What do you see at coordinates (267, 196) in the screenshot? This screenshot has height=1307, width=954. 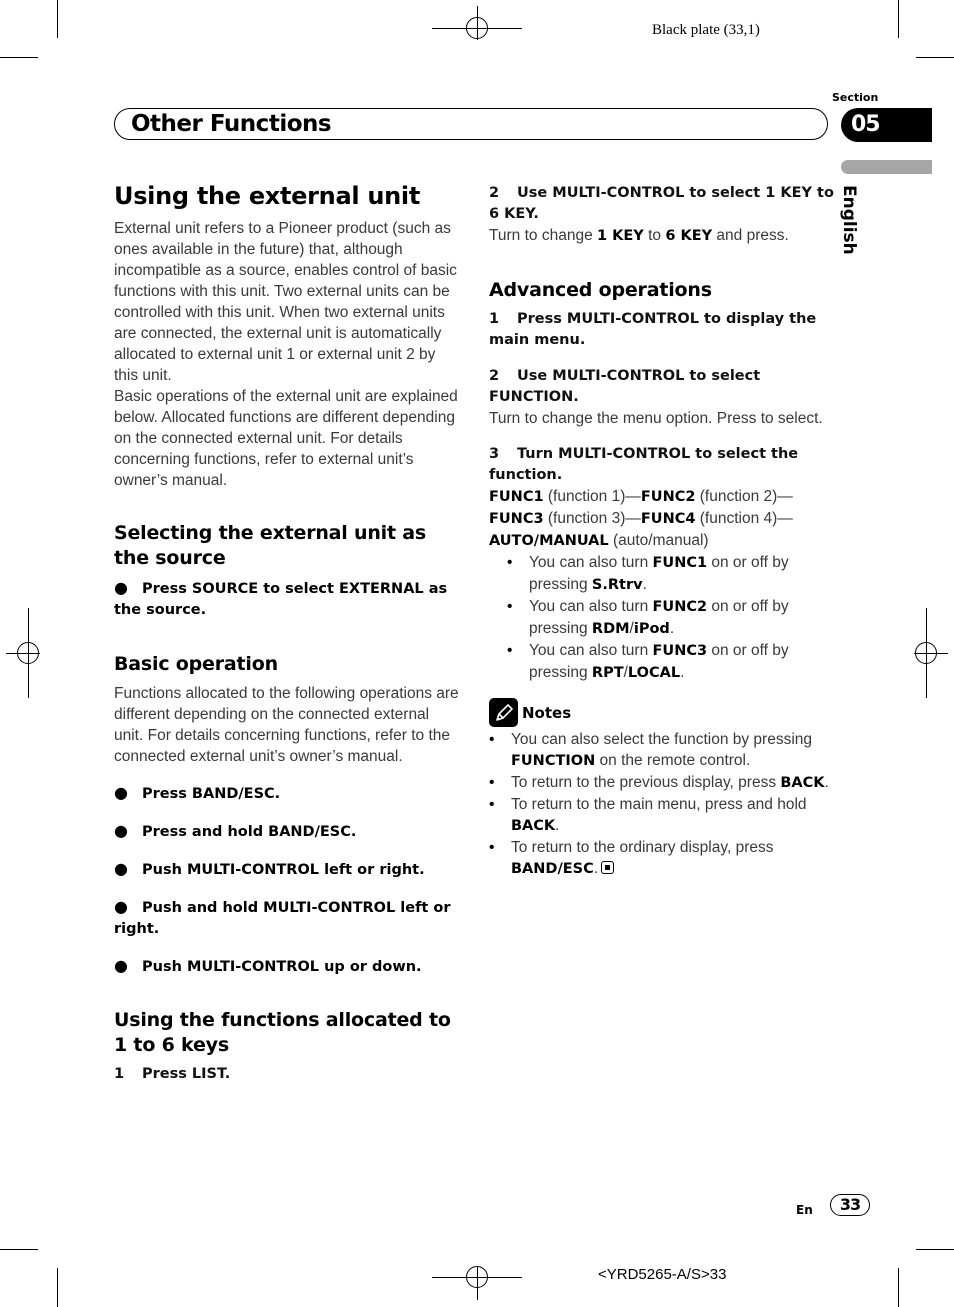 I see `page-title: Using the external unit` at bounding box center [267, 196].